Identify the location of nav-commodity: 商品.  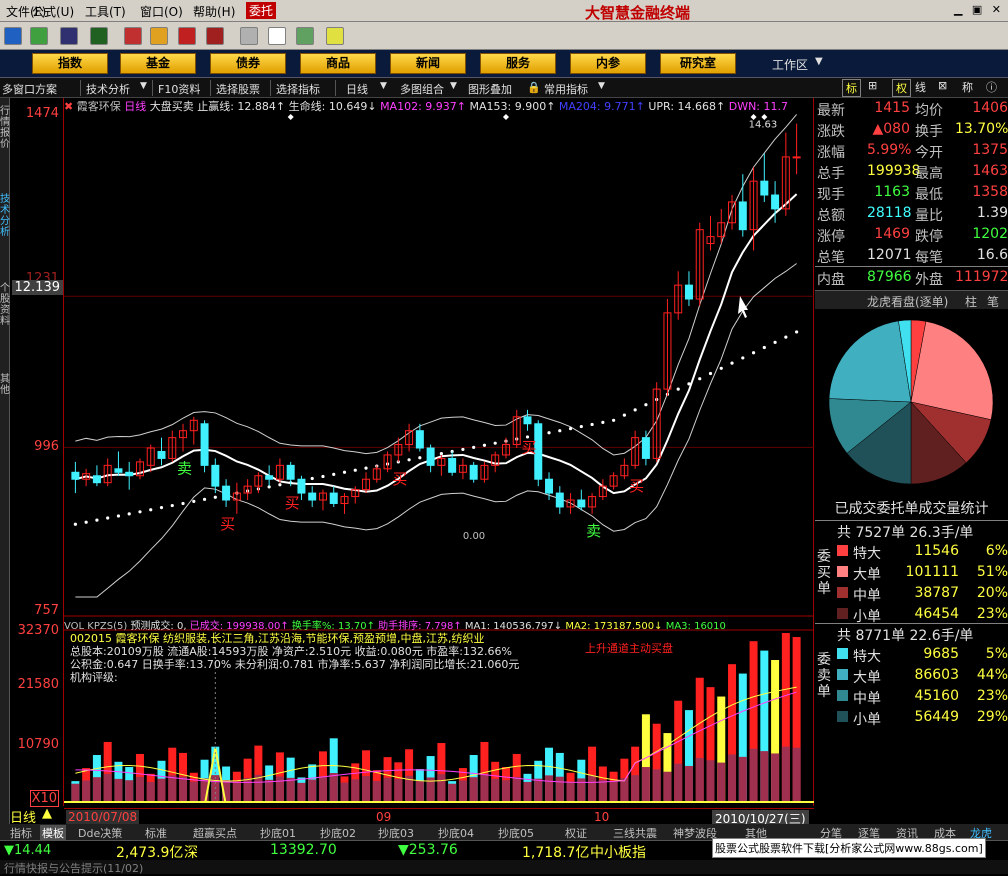
(338, 63).